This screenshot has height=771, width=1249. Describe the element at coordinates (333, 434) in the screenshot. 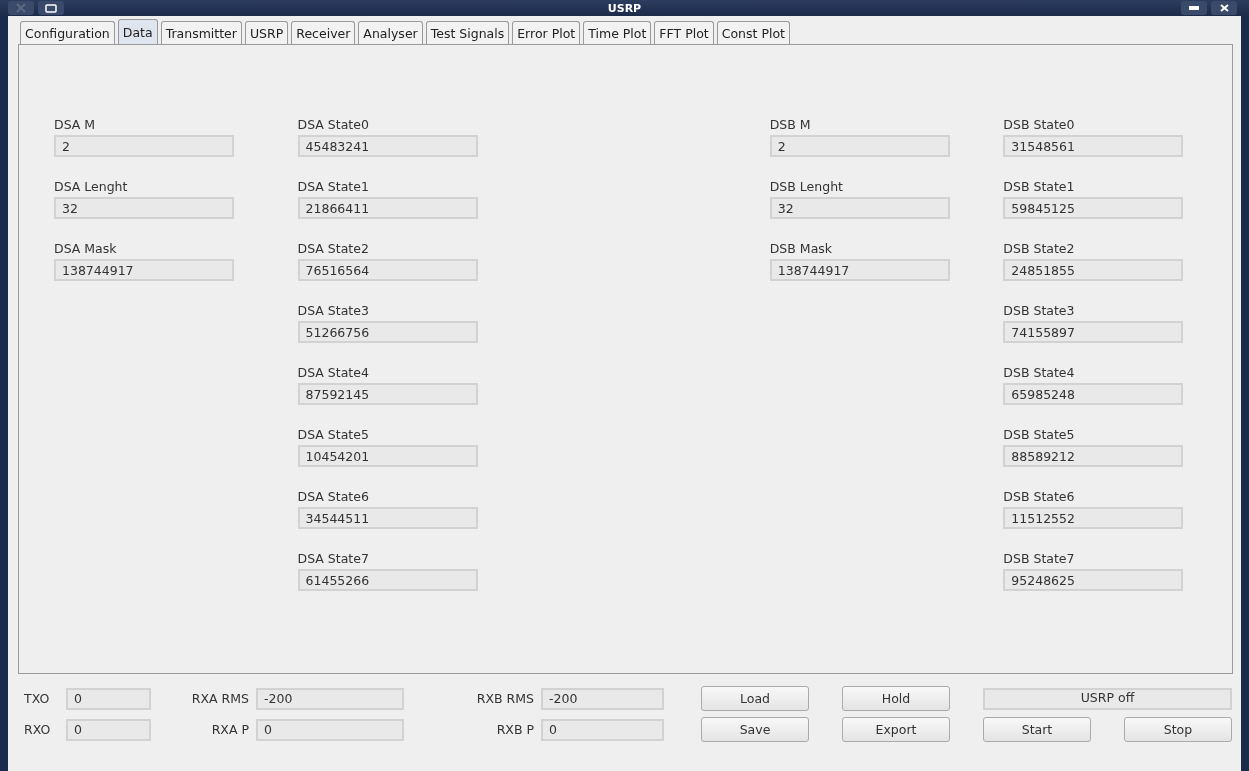

I see `field-label: DSA State5` at that location.